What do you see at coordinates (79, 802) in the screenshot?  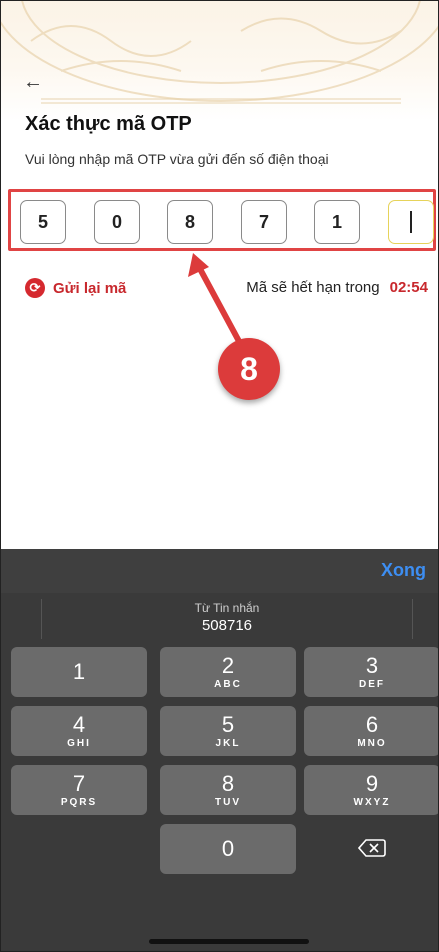 I see `key-letters: PQRS` at bounding box center [79, 802].